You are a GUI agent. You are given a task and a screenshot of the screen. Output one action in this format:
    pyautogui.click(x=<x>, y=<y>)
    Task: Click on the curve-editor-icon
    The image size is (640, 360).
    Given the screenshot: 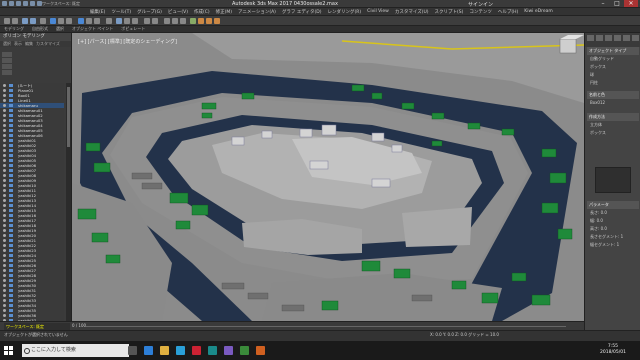 What is the action you would take?
    pyautogui.click(x=175, y=21)
    